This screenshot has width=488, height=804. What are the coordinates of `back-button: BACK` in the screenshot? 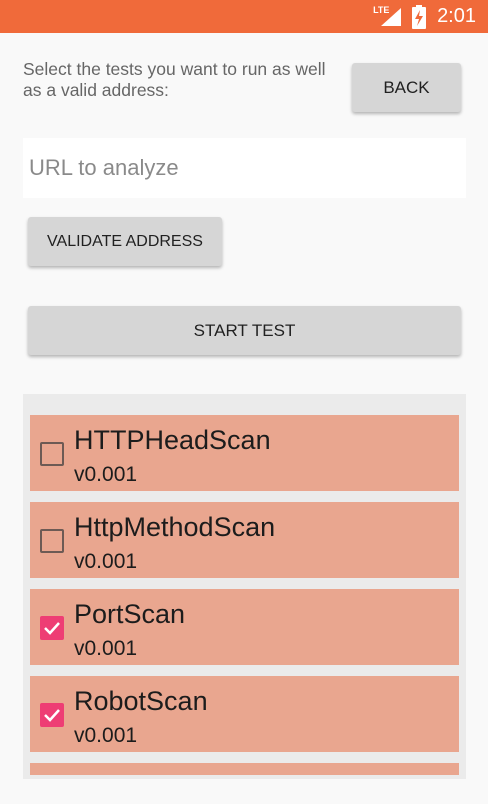 It's located at (406, 87).